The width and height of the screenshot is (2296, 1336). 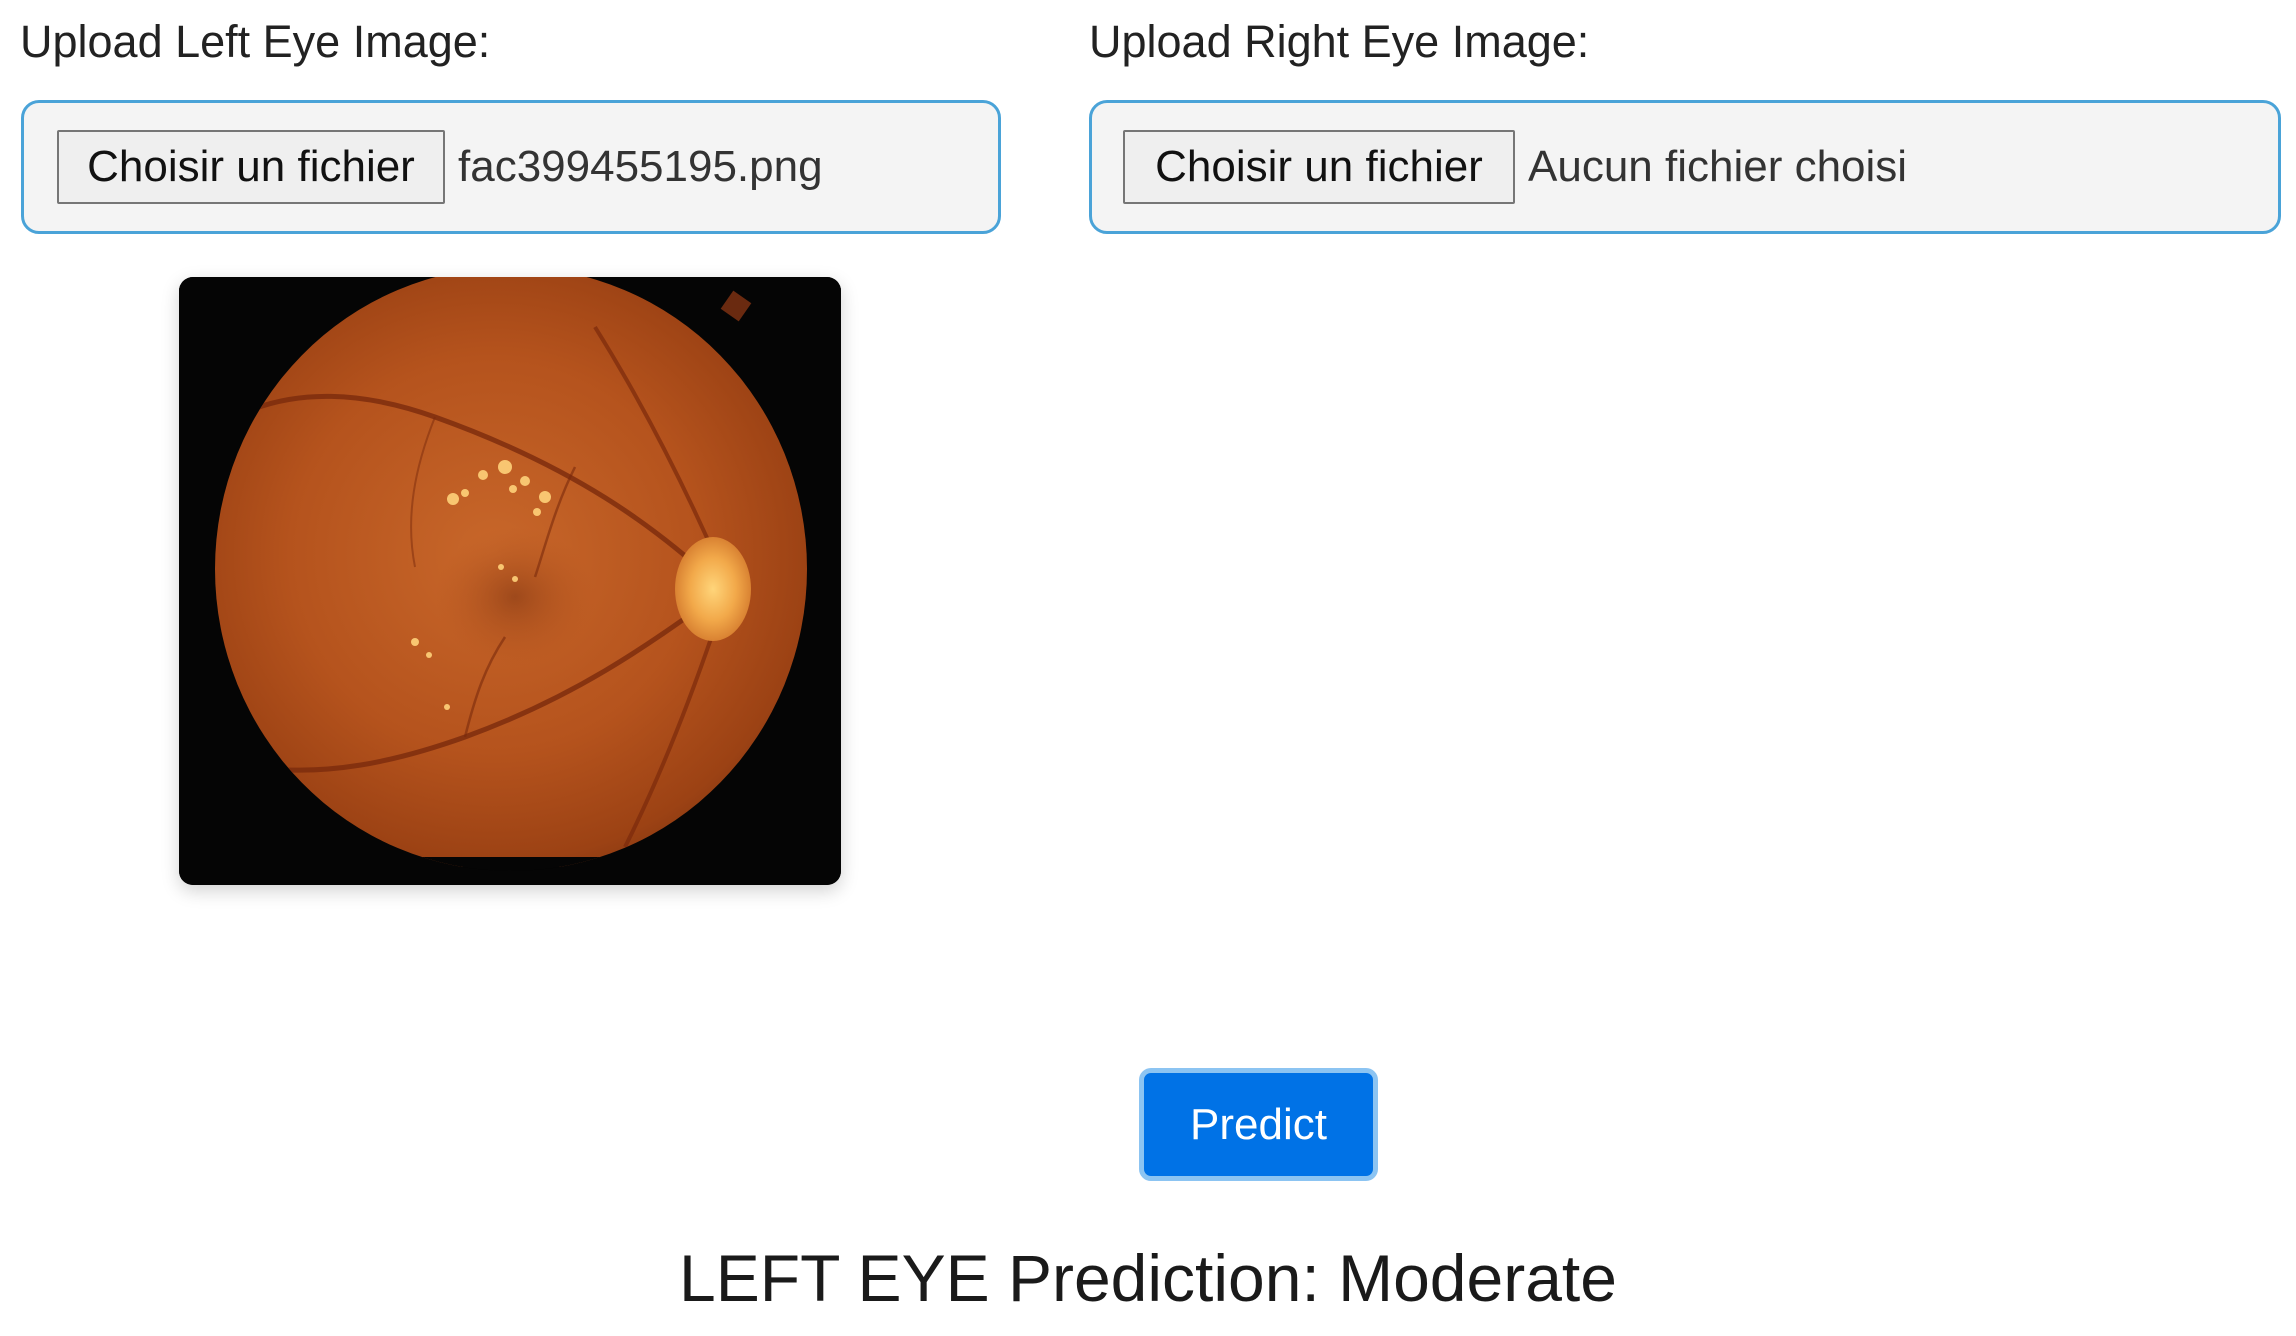 I want to click on left-eye-choose-file-button: Choisir un fichier, so click(x=251, y=167).